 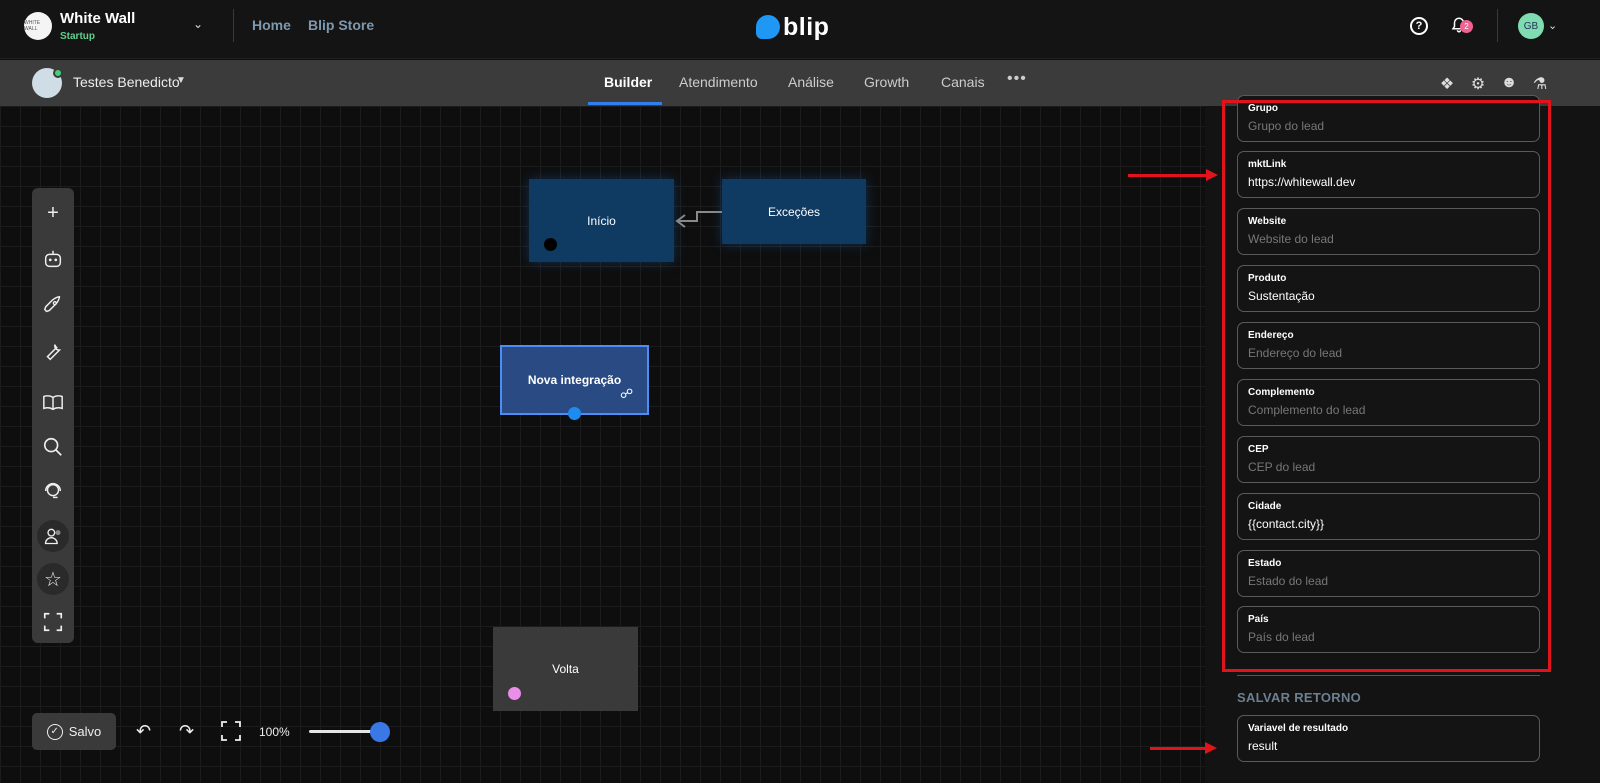 What do you see at coordinates (1509, 84) in the screenshot?
I see `team-icon: ☻` at bounding box center [1509, 84].